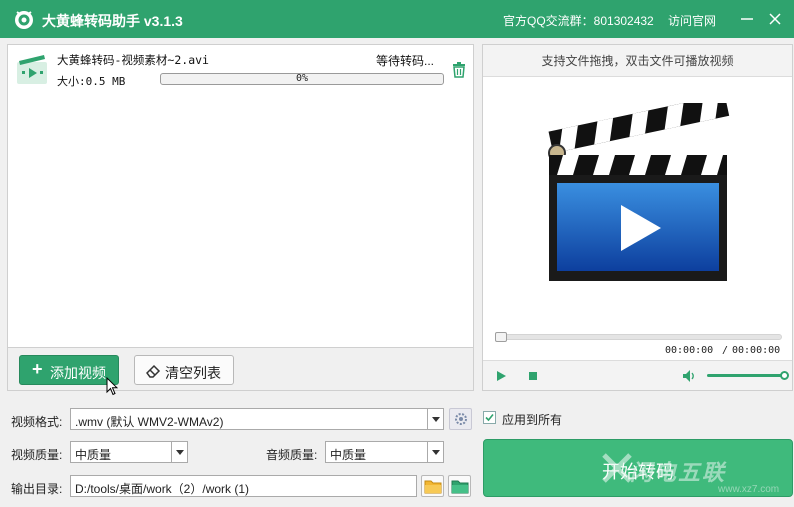 The height and width of the screenshot is (507, 794). What do you see at coordinates (37, 369) in the screenshot?
I see `plus-icon: +` at bounding box center [37, 369].